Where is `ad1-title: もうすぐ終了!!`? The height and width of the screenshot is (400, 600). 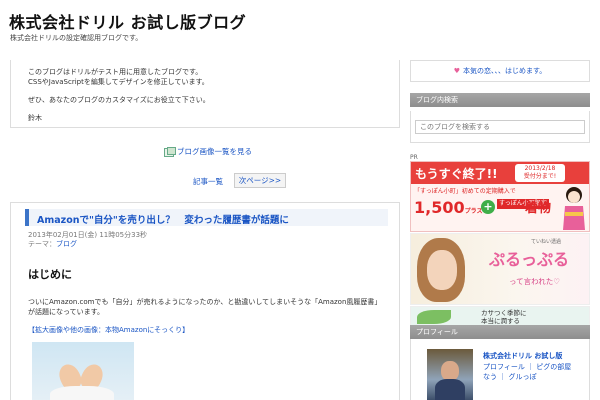 ad1-title: もうすぐ終了!! is located at coordinates (456, 174).